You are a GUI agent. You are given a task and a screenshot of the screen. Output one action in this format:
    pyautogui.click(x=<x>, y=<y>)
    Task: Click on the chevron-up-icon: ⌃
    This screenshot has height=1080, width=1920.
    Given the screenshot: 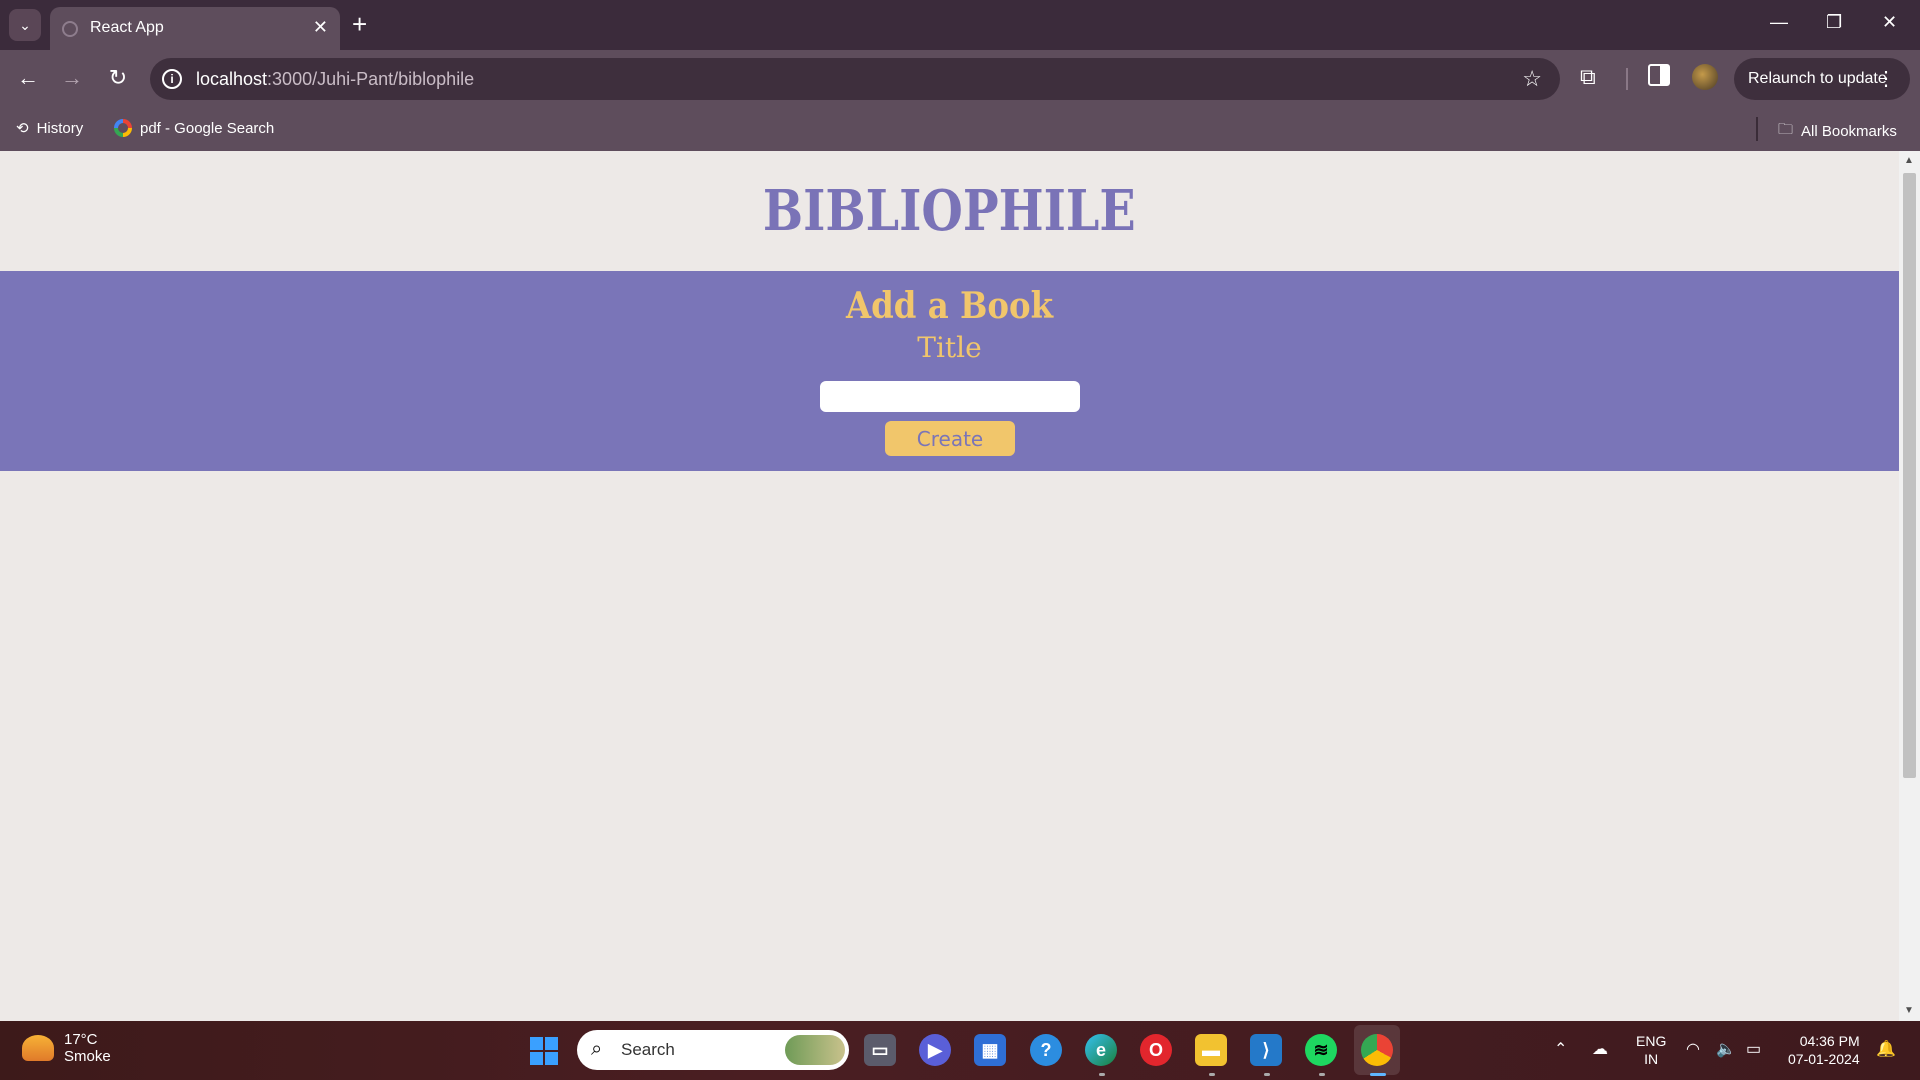 What is the action you would take?
    pyautogui.click(x=1560, y=1049)
    